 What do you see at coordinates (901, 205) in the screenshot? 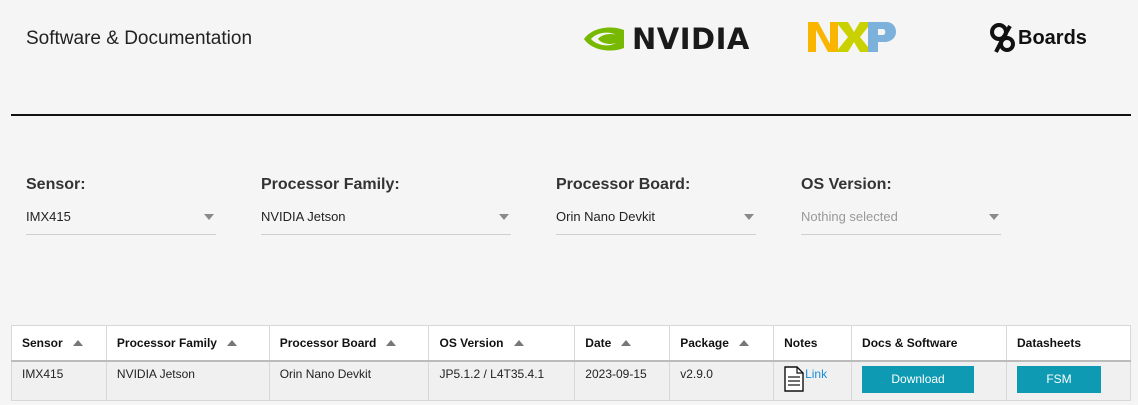
I see `os-version-filter: OS Version: Nothing selected` at bounding box center [901, 205].